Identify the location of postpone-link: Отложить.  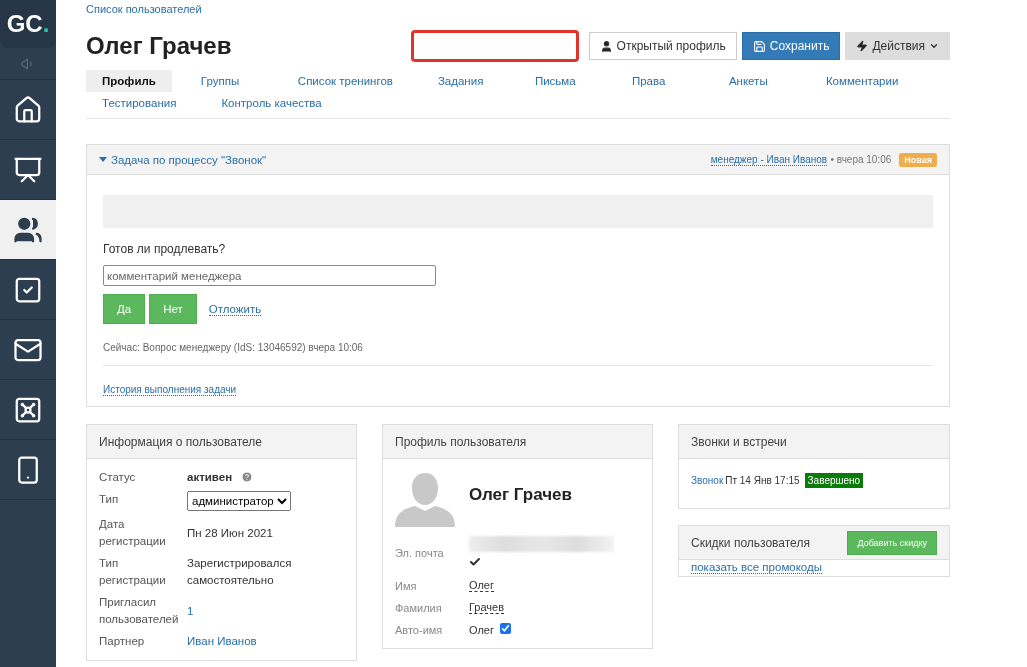
(235, 309).